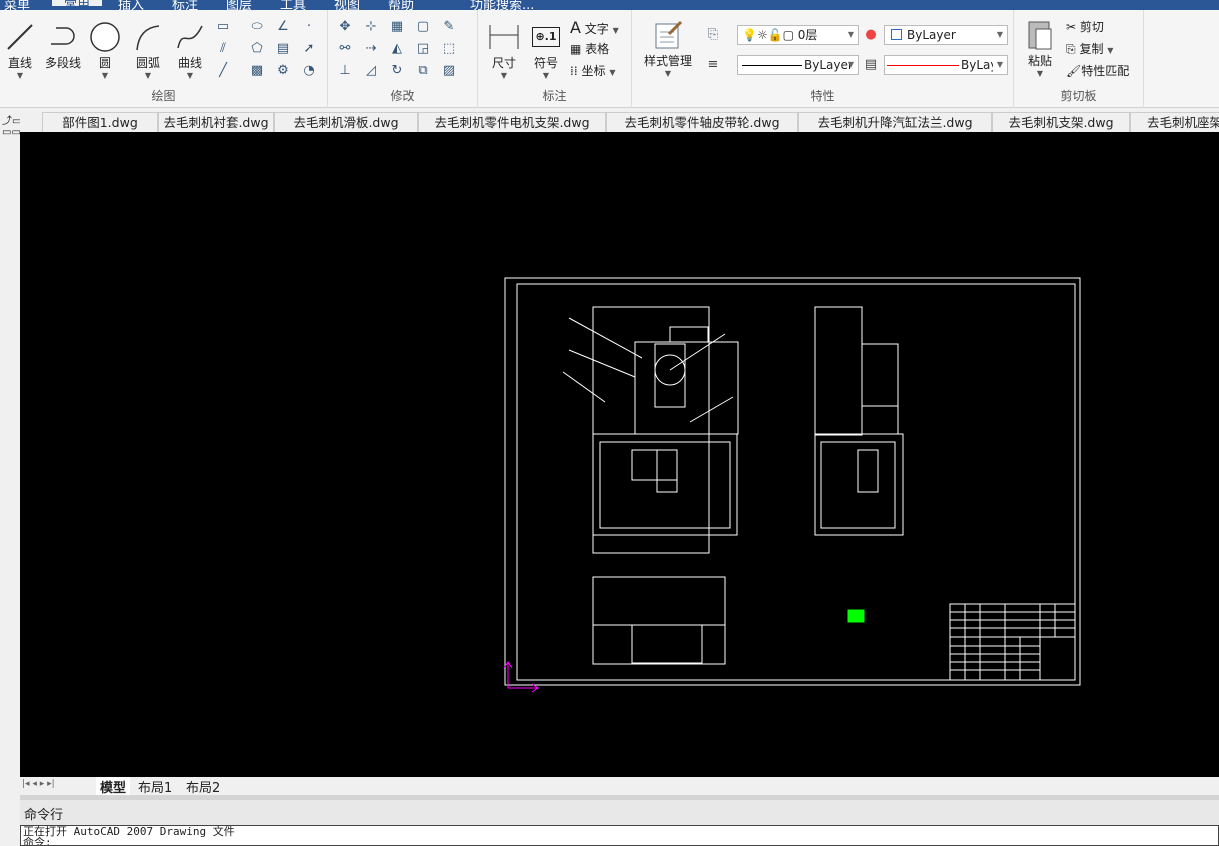 This screenshot has width=1219, height=846. What do you see at coordinates (223, 71) in the screenshot?
I see `ray-icon: ╱` at bounding box center [223, 71].